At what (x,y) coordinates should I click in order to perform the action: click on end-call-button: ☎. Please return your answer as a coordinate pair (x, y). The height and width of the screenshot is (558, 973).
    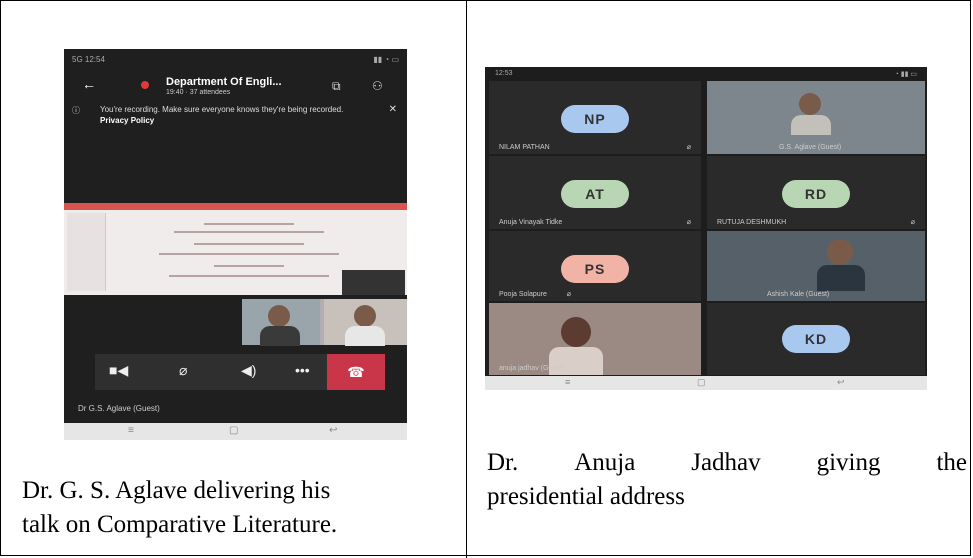
    Looking at the image, I should click on (356, 372).